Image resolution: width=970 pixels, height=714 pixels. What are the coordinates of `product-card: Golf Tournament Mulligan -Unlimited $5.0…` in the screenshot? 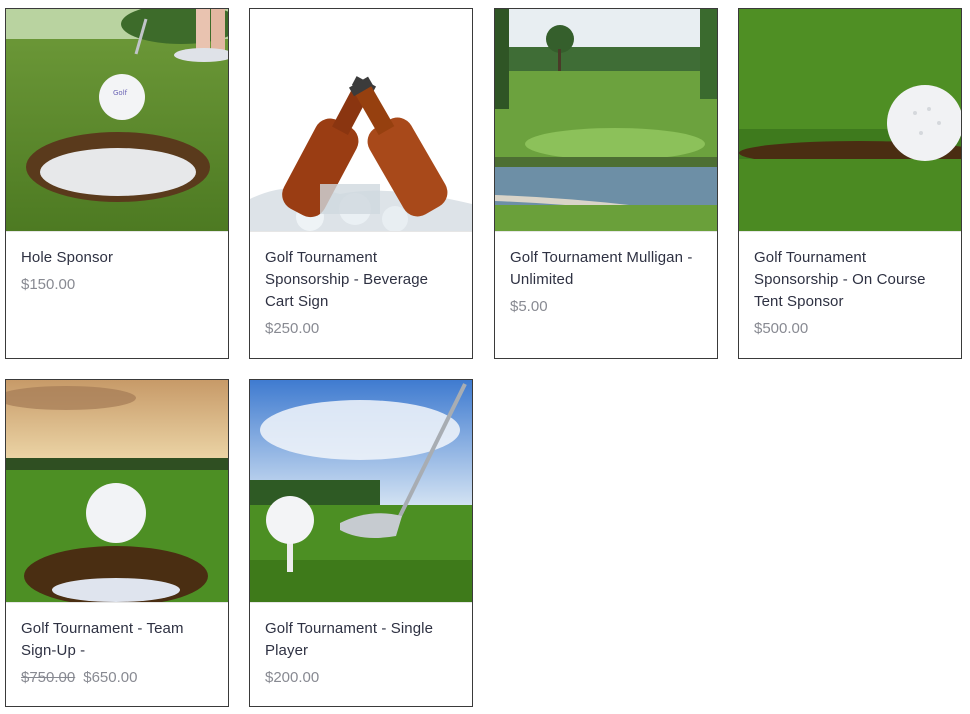 It's located at (606, 183).